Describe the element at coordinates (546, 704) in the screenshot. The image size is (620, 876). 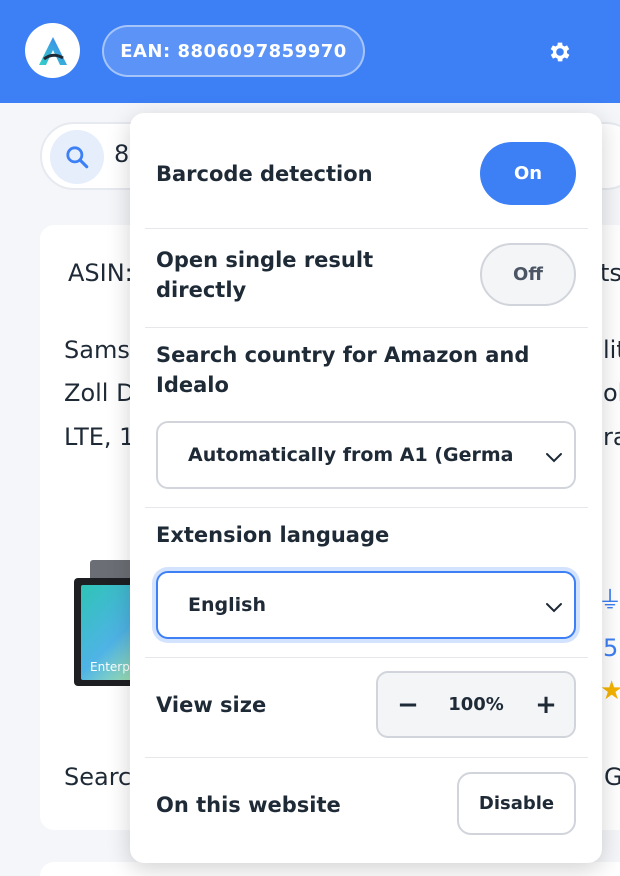
I see `zoom-increase-button: +` at that location.